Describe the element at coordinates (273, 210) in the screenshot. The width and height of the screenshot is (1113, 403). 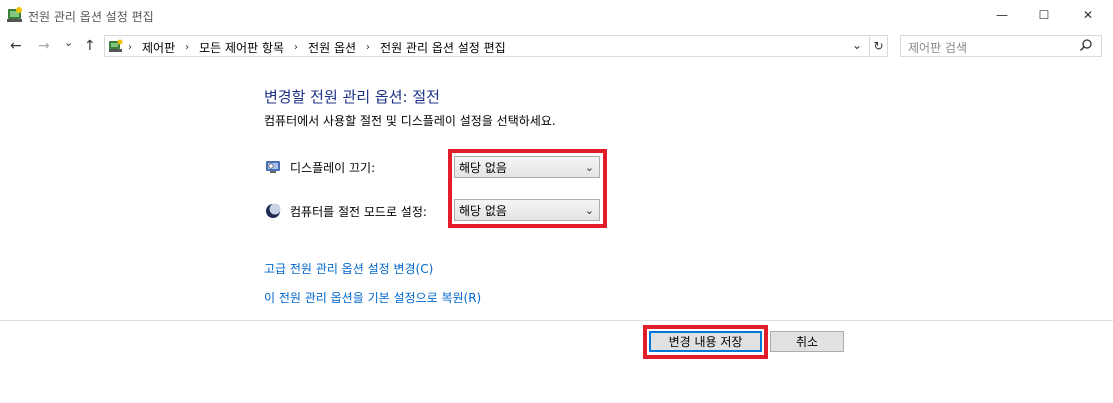
I see `sleep-moon-icon` at that location.